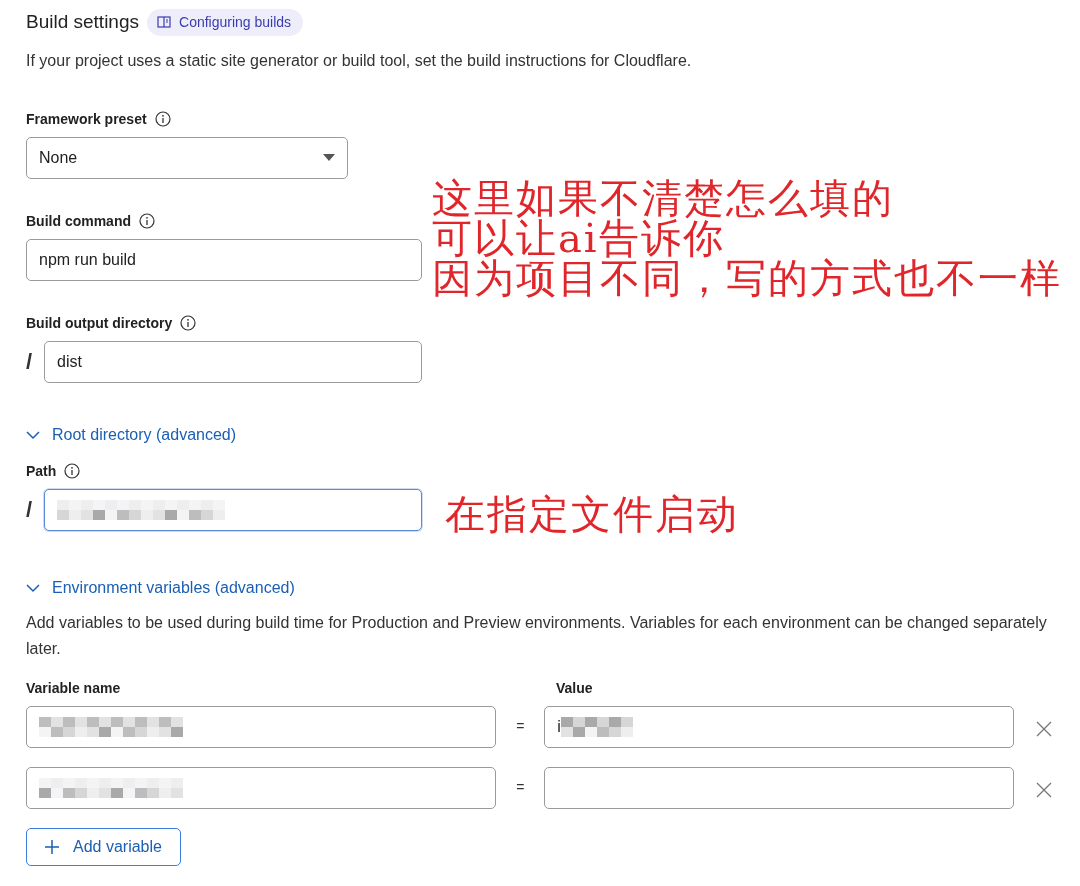  Describe the element at coordinates (747, 238) in the screenshot. I see `annotation-text: 这里如果不清楚怎么填的 可以让ai告诉你 因为项目不同，写的方式也不一样` at that location.